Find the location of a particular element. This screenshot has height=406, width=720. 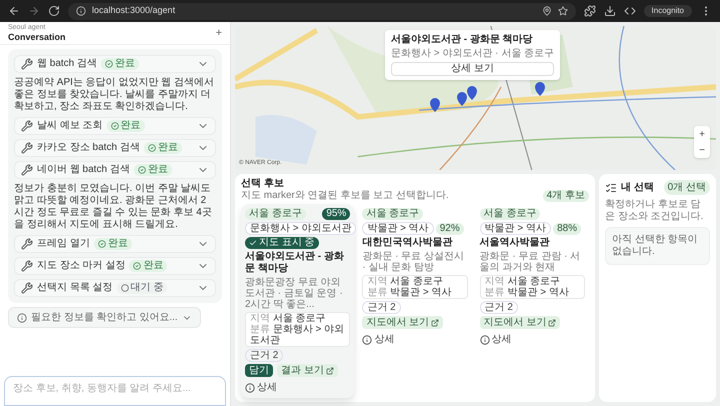

tool-call-row: 프레임 열기 완료 is located at coordinates (115, 244).